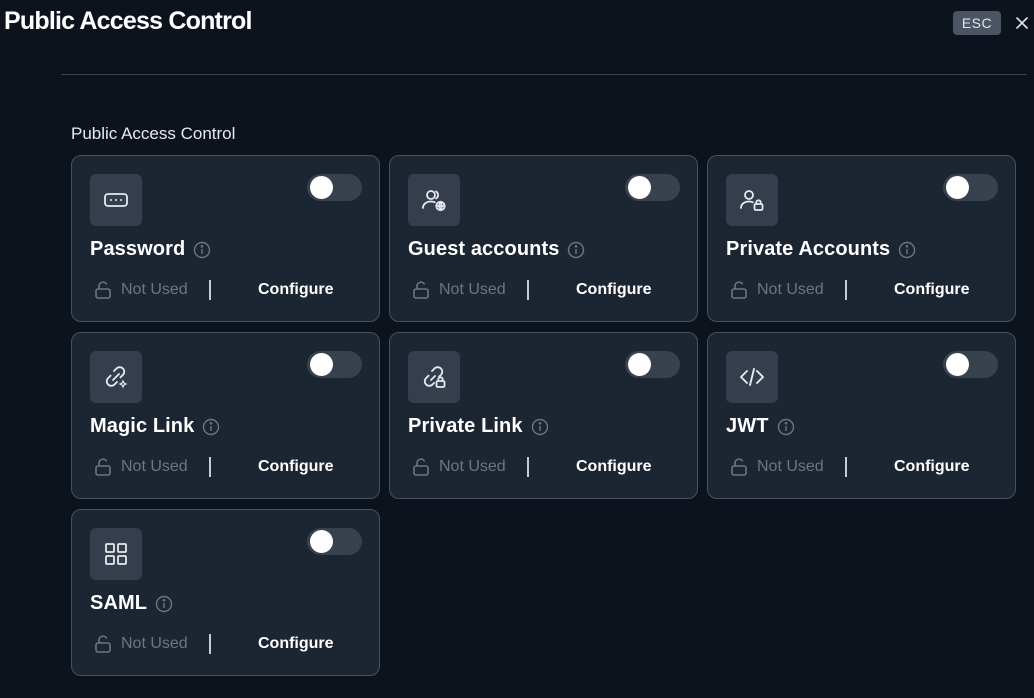  I want to click on password-icon, so click(116, 200).